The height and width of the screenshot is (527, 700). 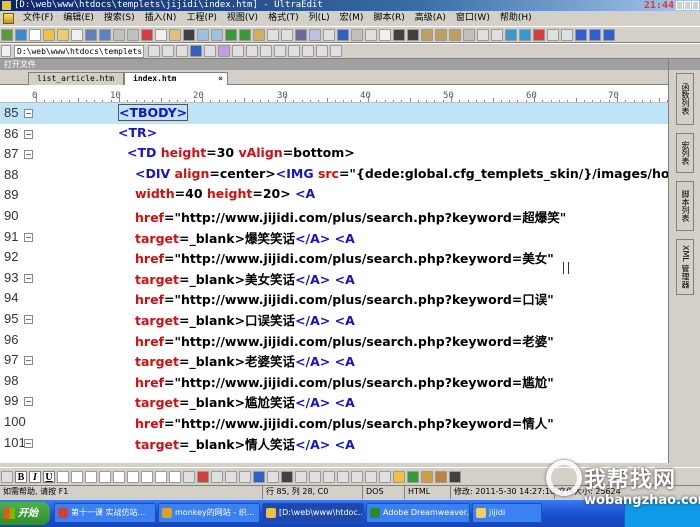 What do you see at coordinates (473, 18) in the screenshot?
I see `menu-window: 窗口(W)` at bounding box center [473, 18].